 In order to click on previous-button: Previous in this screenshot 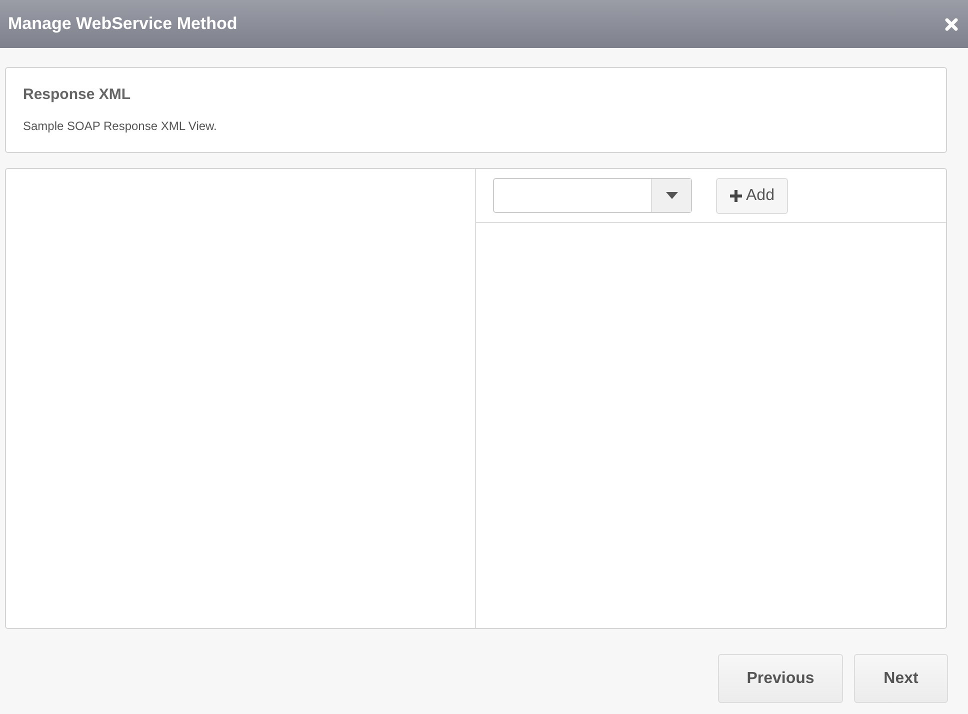, I will do `click(780, 678)`.